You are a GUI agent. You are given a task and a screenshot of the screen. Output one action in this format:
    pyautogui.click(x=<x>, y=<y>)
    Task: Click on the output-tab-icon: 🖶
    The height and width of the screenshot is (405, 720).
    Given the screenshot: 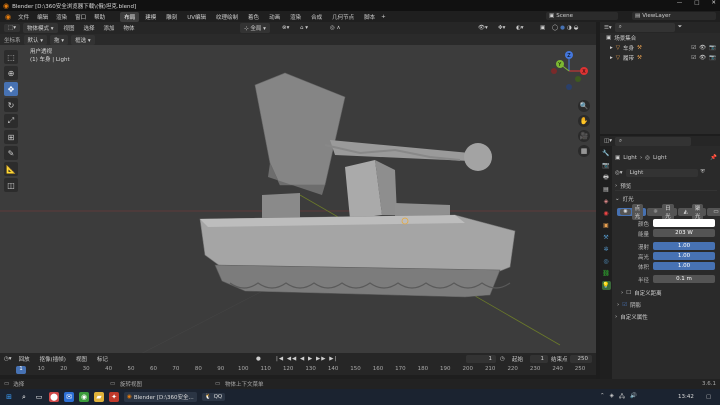 What is the action you would take?
    pyautogui.click(x=606, y=177)
    